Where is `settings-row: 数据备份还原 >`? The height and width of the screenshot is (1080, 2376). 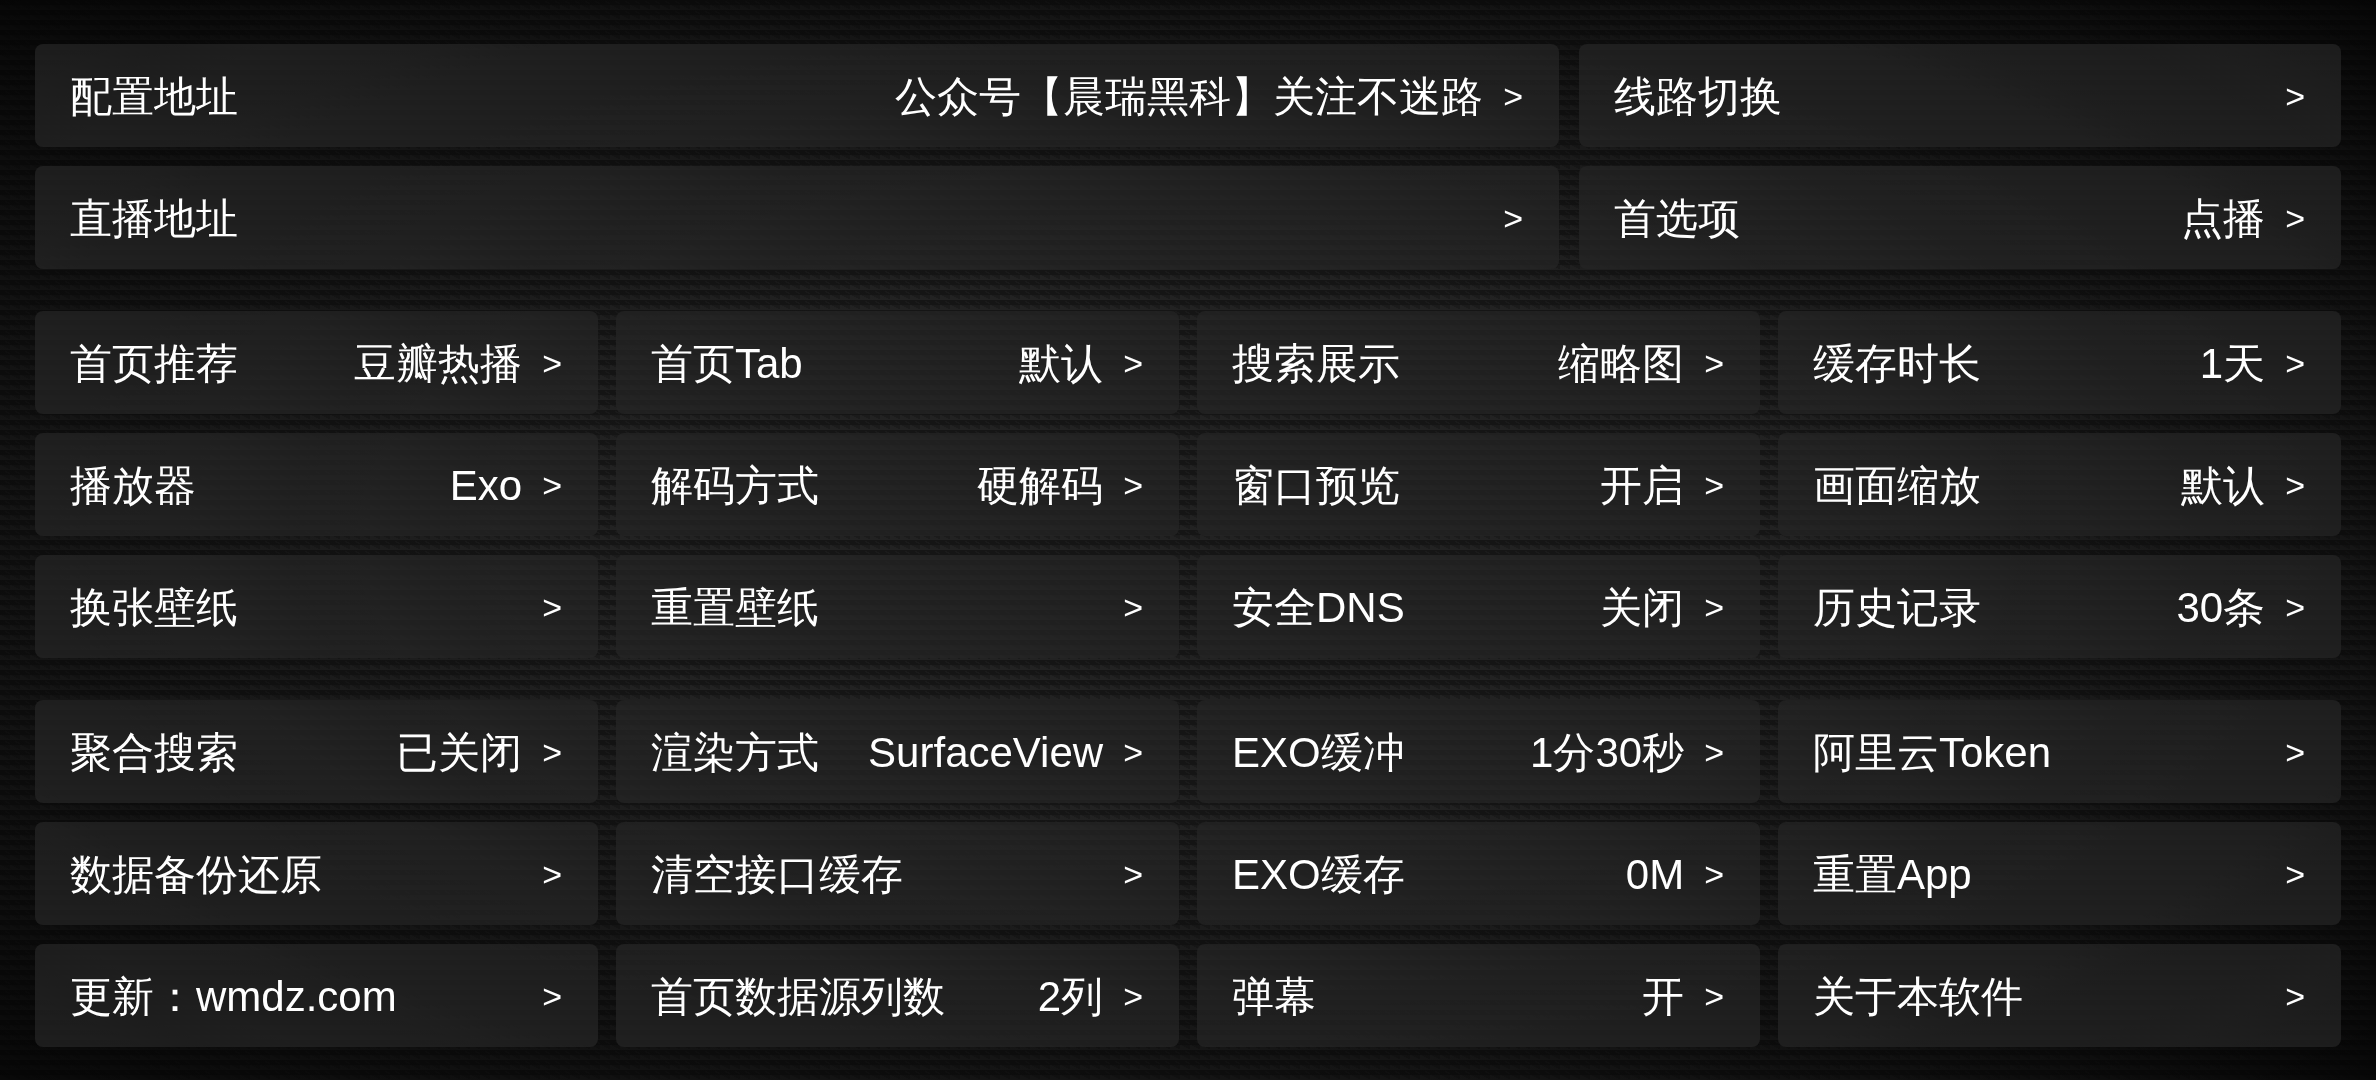 settings-row: 数据备份还原 > is located at coordinates (316, 873).